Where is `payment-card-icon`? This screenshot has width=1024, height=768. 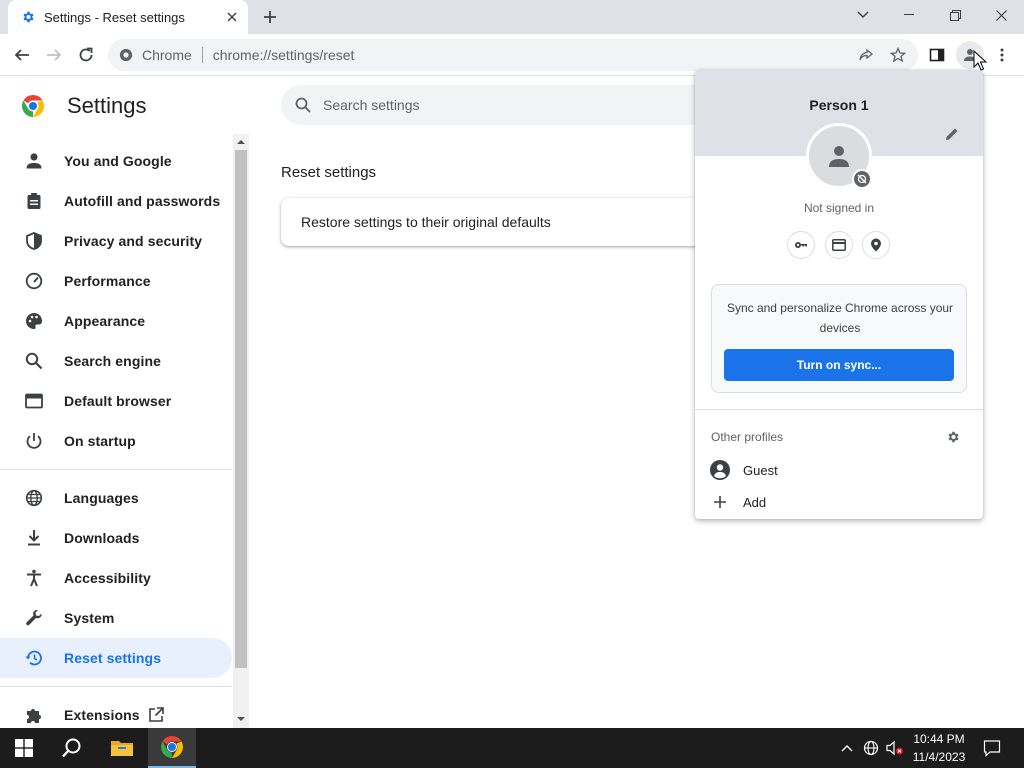
payment-card-icon is located at coordinates (839, 245).